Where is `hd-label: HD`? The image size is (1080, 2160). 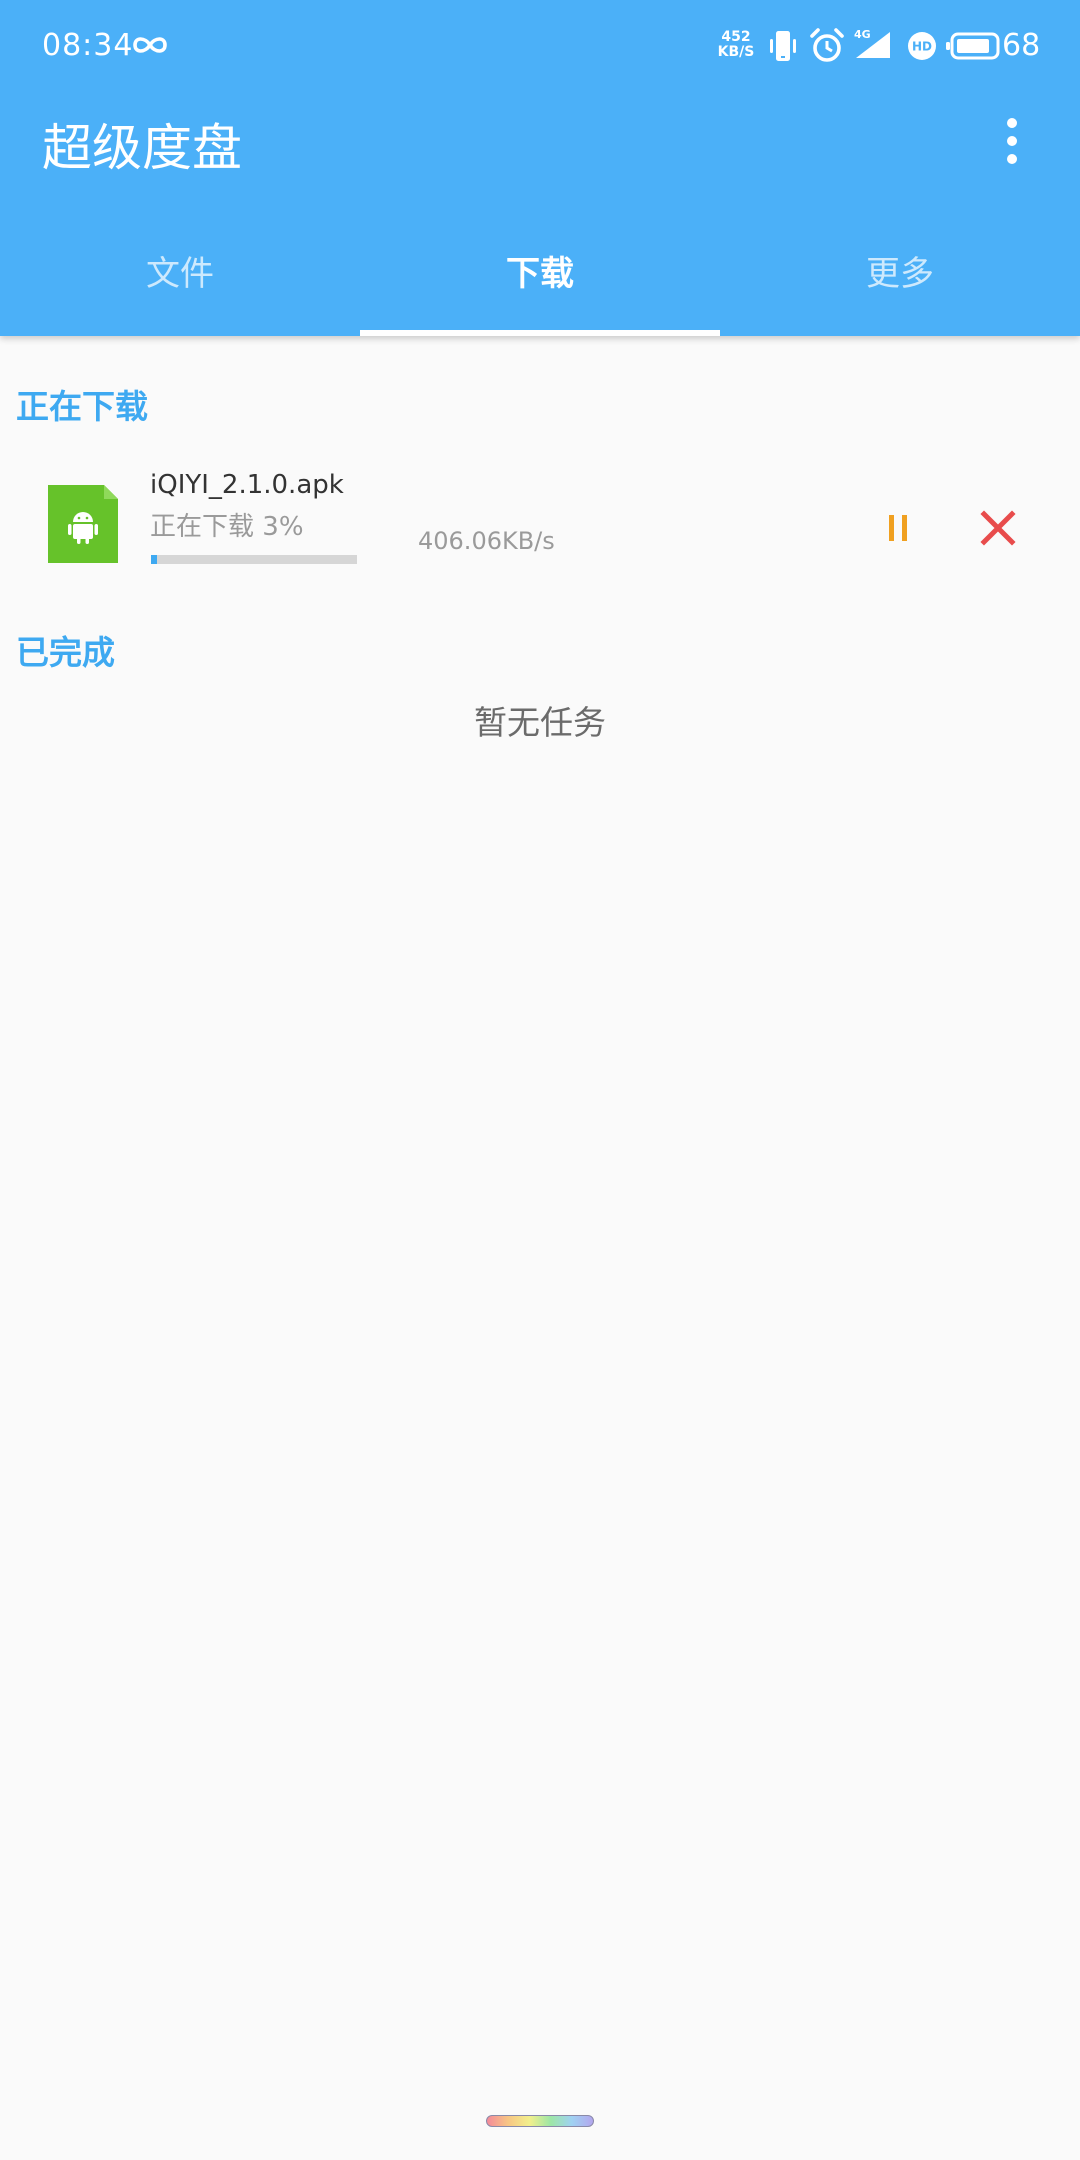 hd-label: HD is located at coordinates (922, 47).